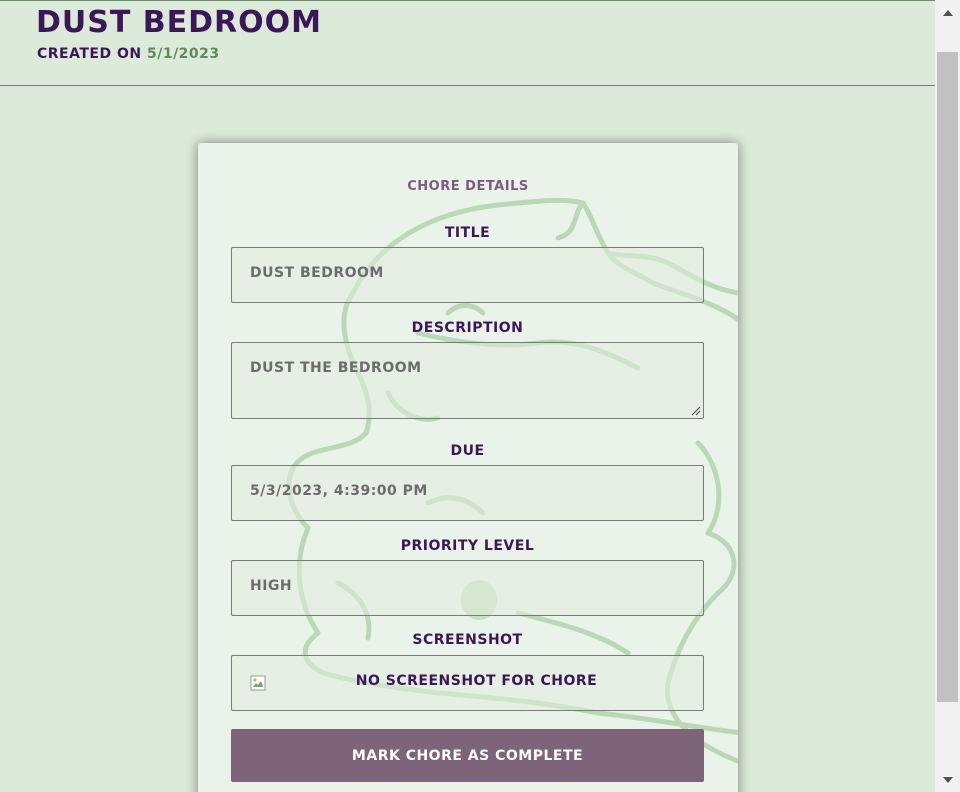 Image resolution: width=960 pixels, height=792 pixels. I want to click on scroll-down-button, so click(947, 779).